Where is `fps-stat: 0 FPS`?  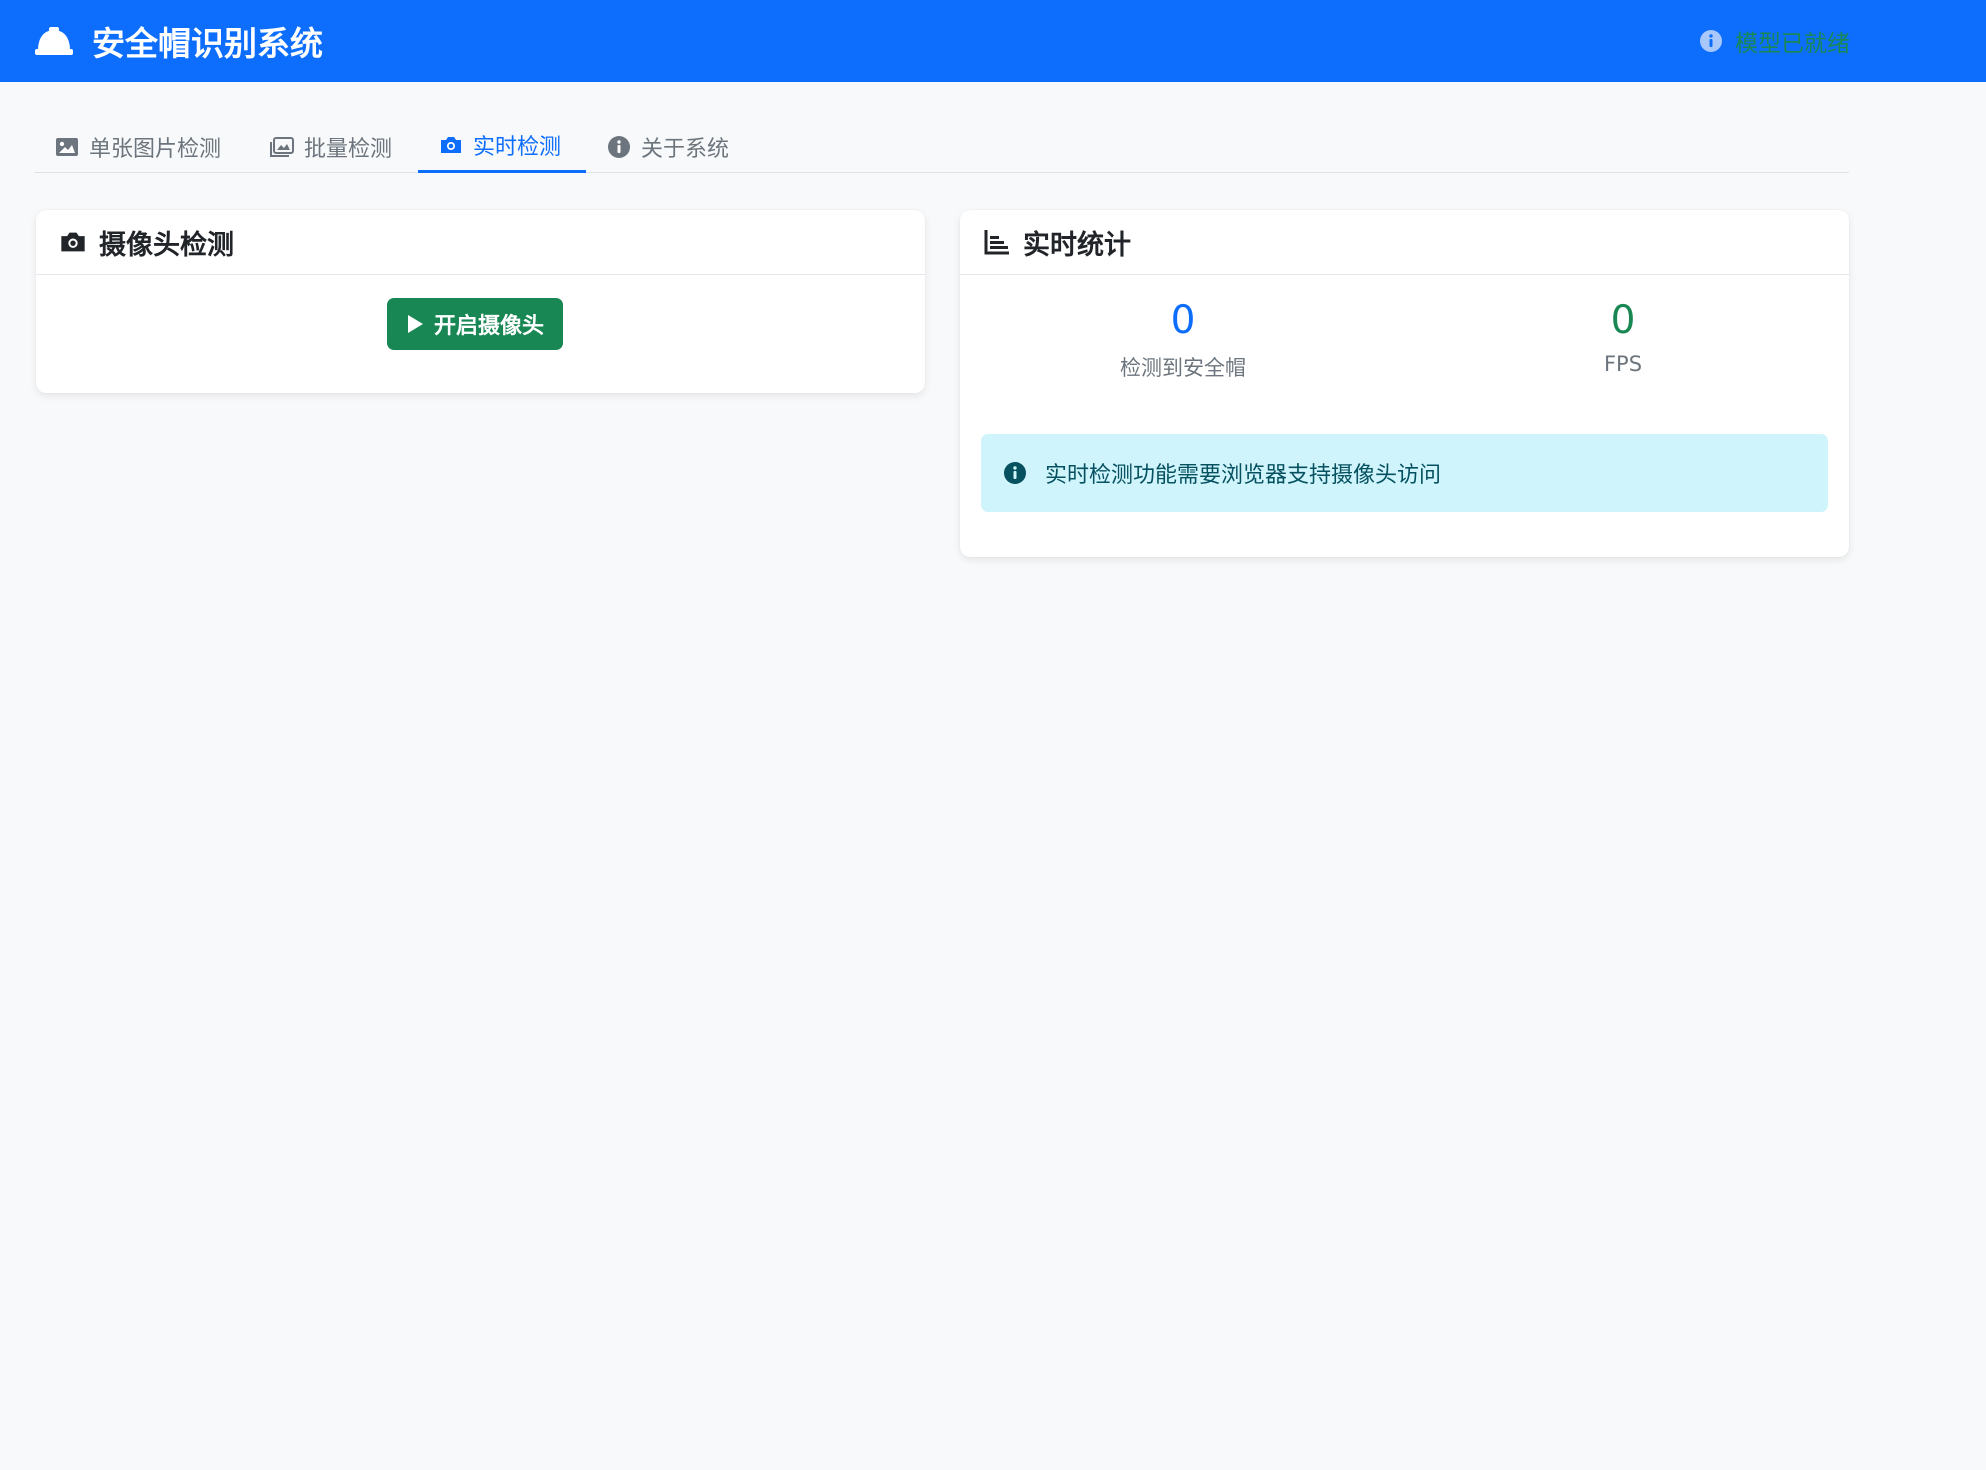 fps-stat: 0 FPS is located at coordinates (1623, 336).